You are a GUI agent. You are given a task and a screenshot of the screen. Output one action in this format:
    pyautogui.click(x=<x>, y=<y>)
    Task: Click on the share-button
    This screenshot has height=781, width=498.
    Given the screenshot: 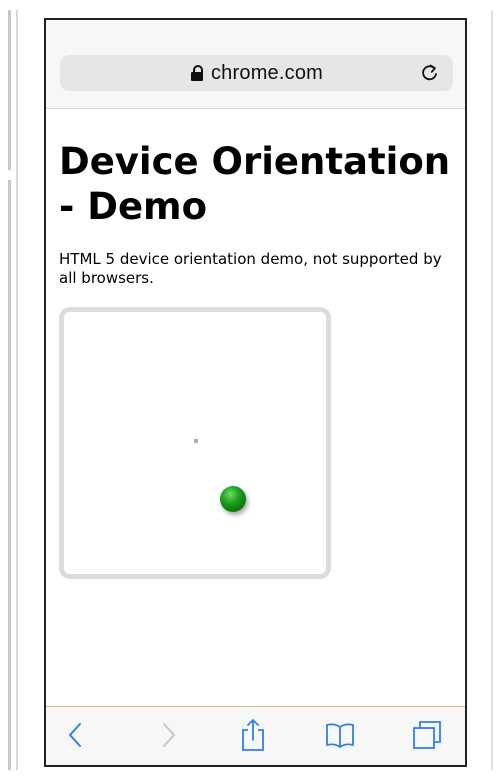 What is the action you would take?
    pyautogui.click(x=253, y=735)
    